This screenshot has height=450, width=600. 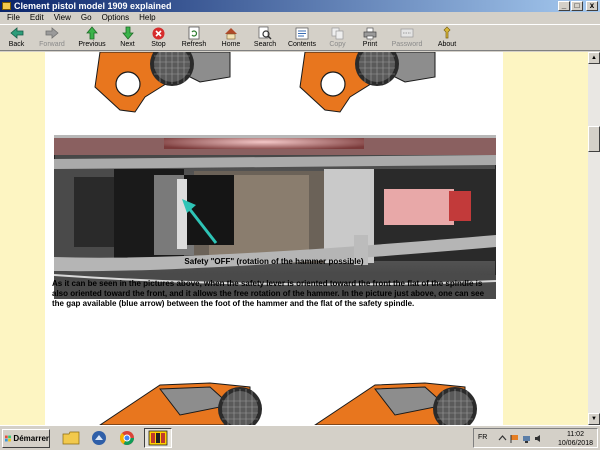 What do you see at coordinates (127, 44) in the screenshot?
I see `next-label: Next` at bounding box center [127, 44].